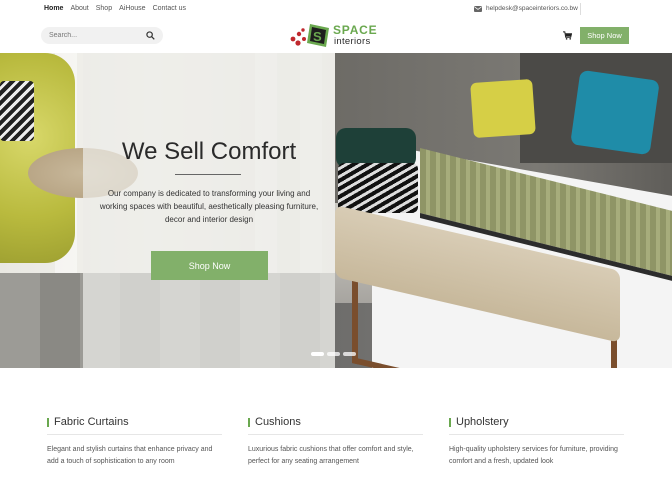 This screenshot has height=493, width=672. Describe the element at coordinates (104, 8) in the screenshot. I see `nav-shop: Shop` at that location.